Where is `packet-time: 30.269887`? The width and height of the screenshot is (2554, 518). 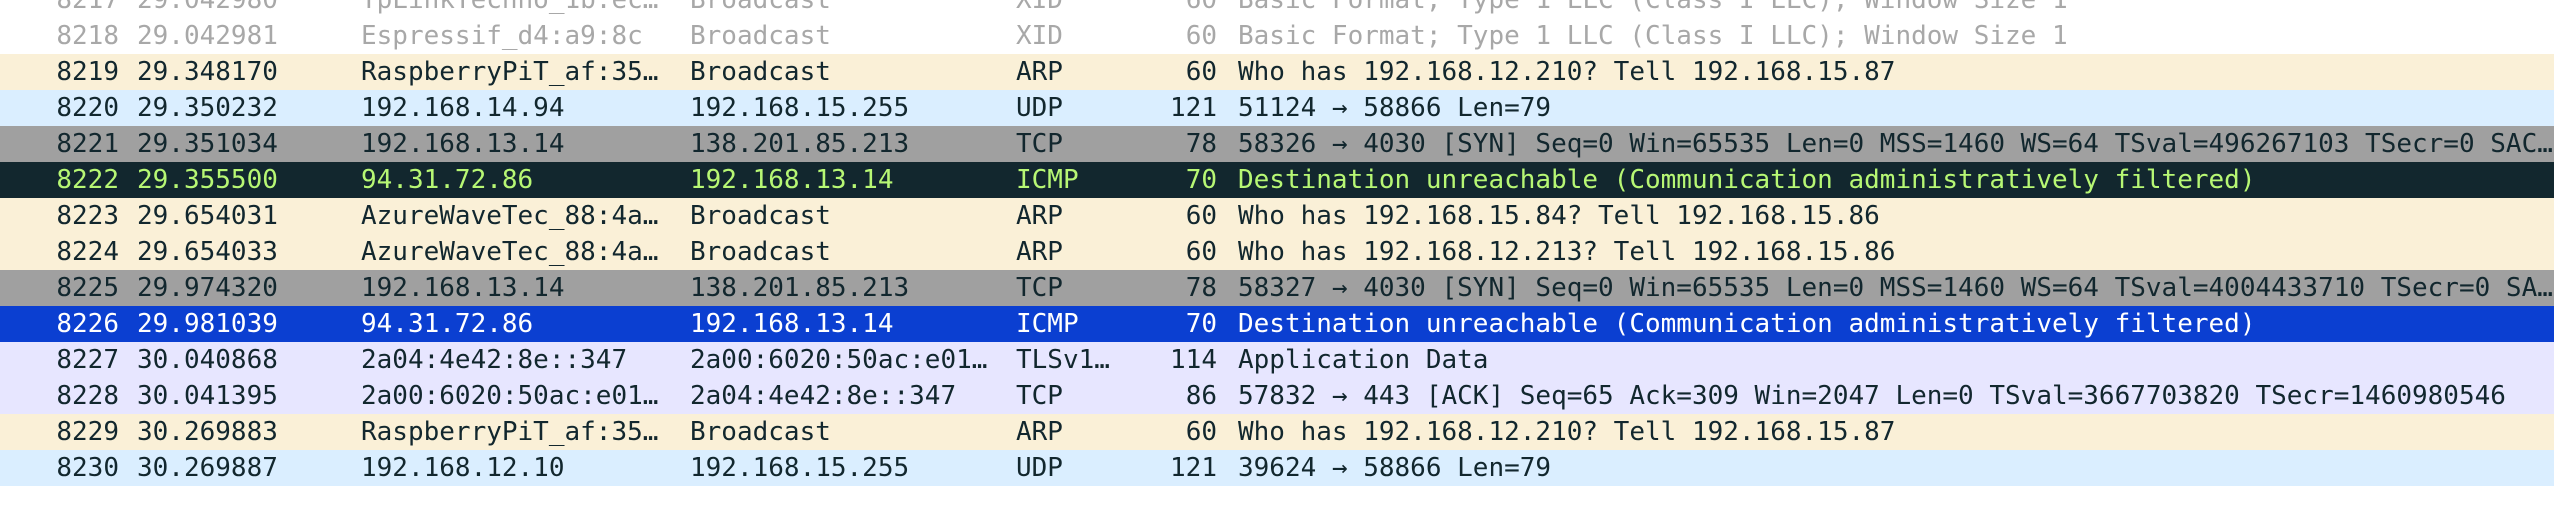
packet-time: 30.269887 is located at coordinates (207, 468).